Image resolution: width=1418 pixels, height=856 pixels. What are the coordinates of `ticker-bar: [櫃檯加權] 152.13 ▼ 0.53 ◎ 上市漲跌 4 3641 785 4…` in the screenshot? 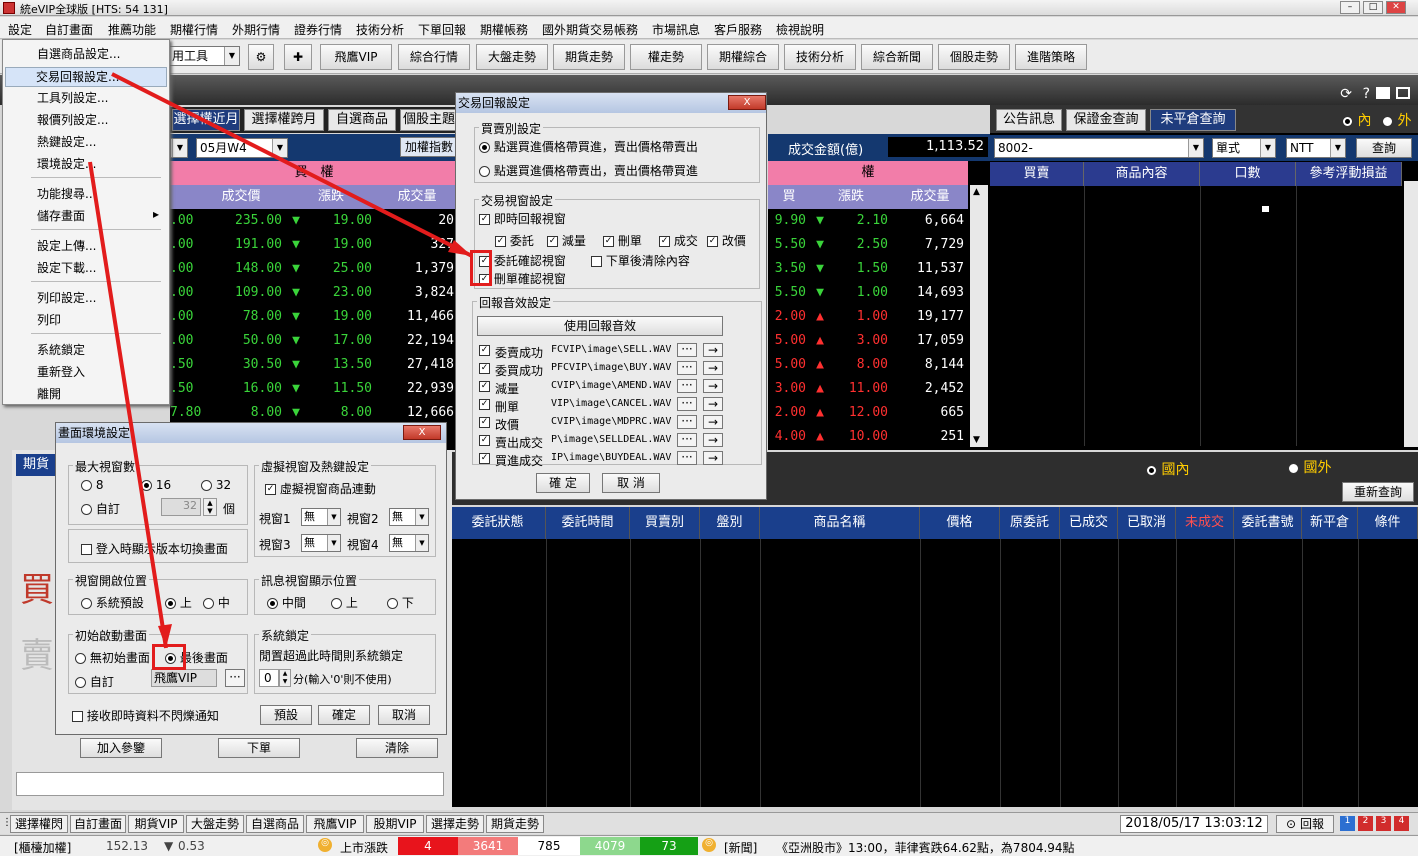 It's located at (709, 845).